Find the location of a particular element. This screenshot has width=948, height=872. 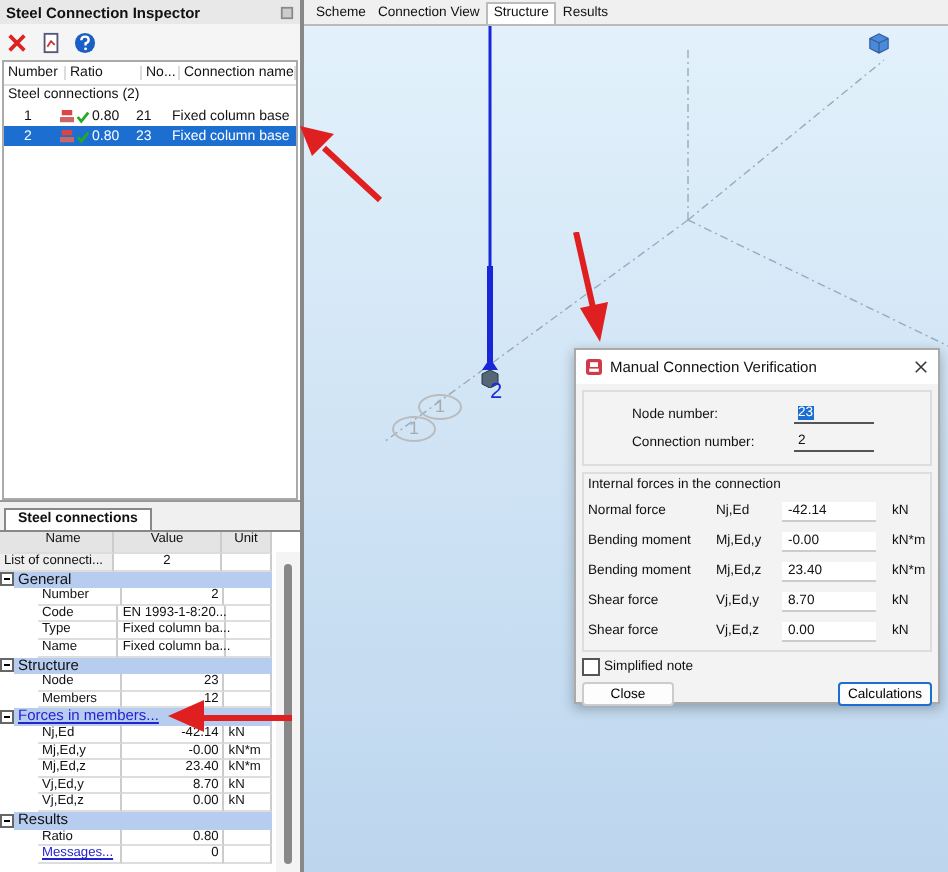

app-icon is located at coordinates (594, 367).